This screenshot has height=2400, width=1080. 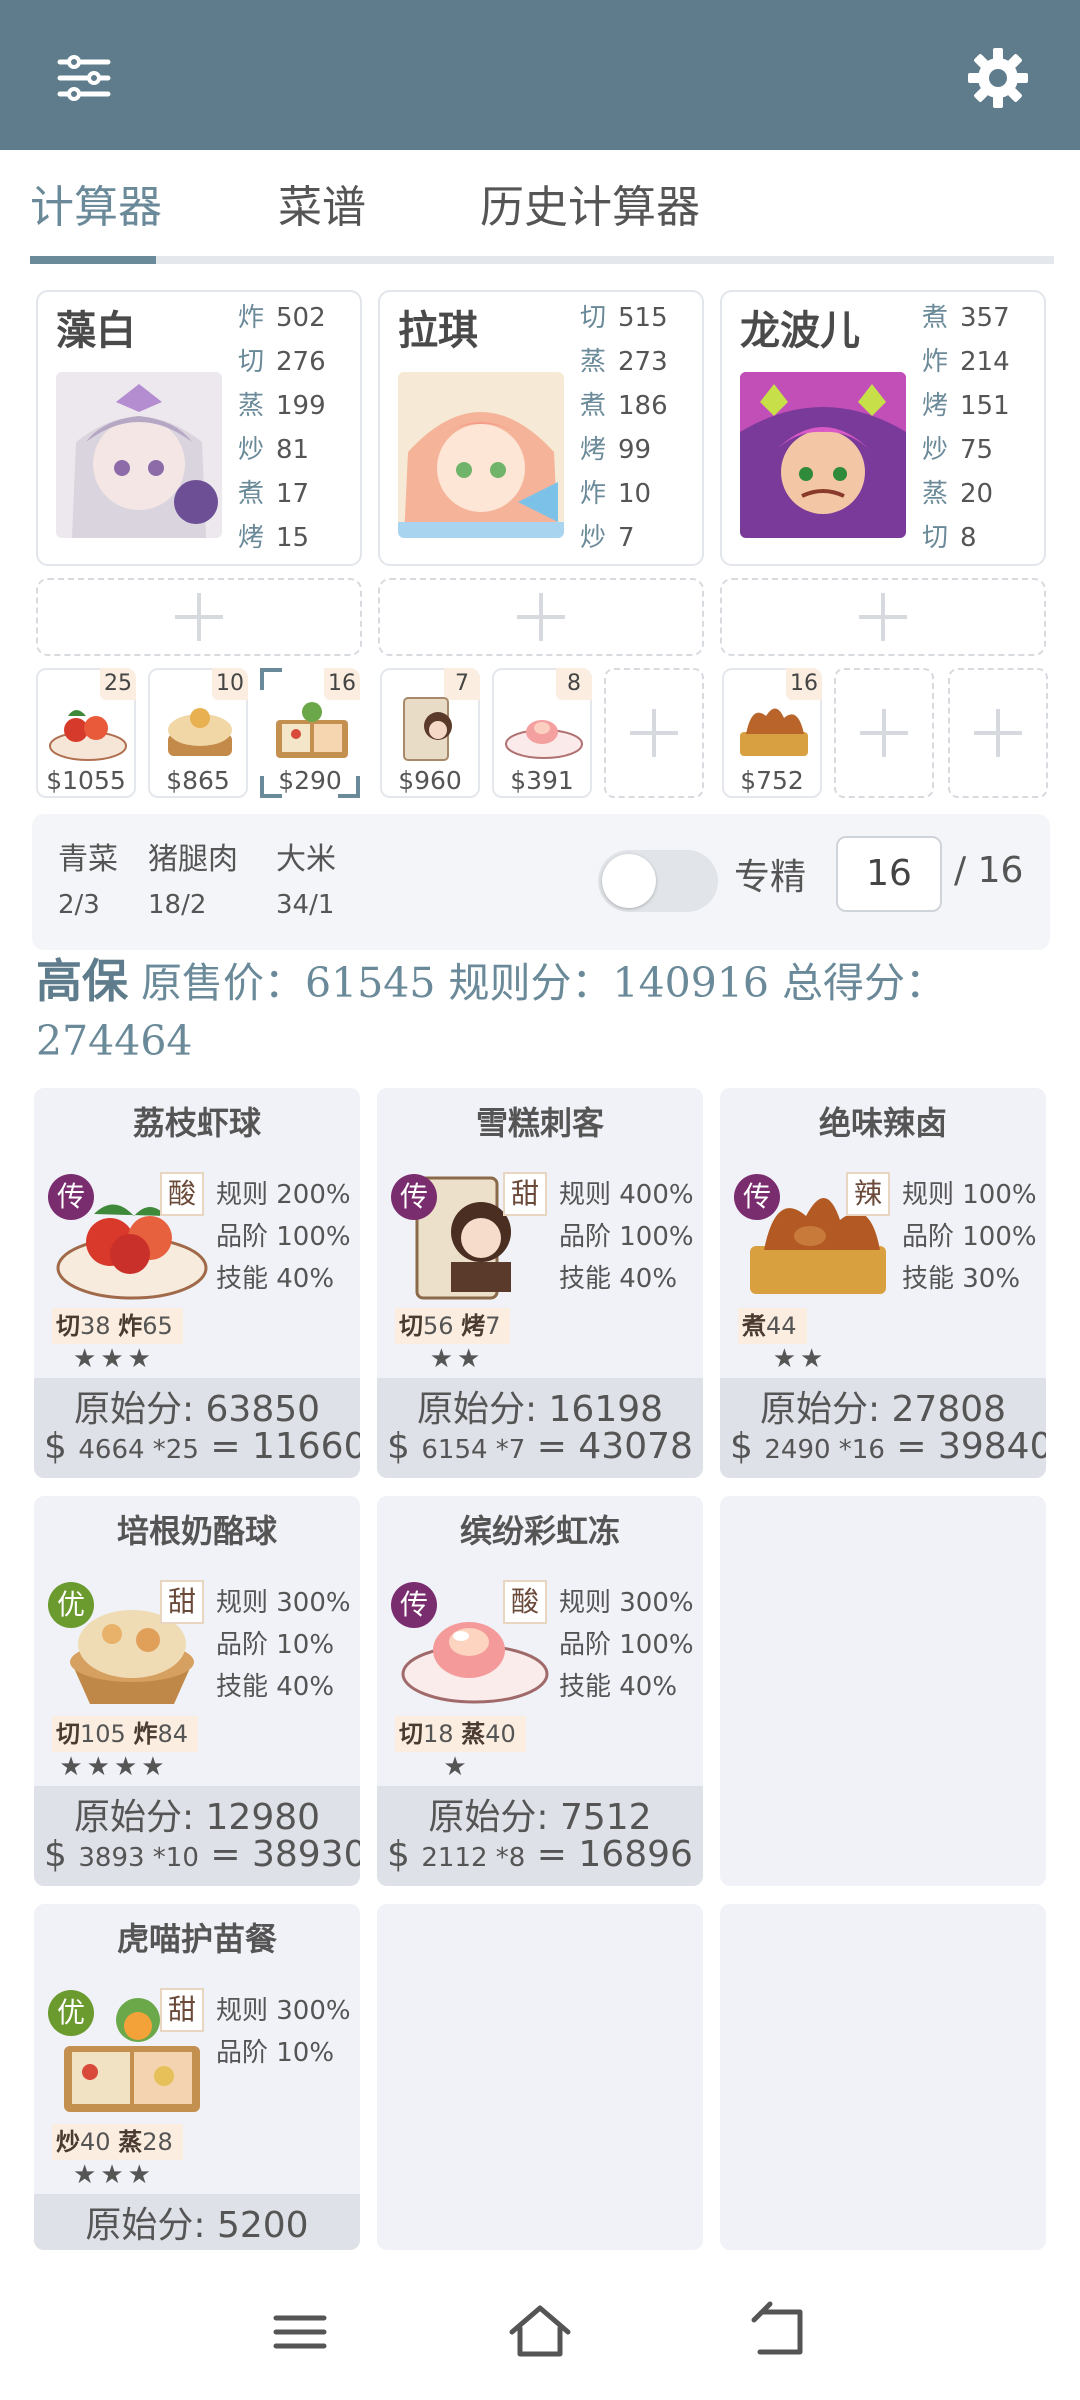 What do you see at coordinates (540, 2332) in the screenshot?
I see `home-icon` at bounding box center [540, 2332].